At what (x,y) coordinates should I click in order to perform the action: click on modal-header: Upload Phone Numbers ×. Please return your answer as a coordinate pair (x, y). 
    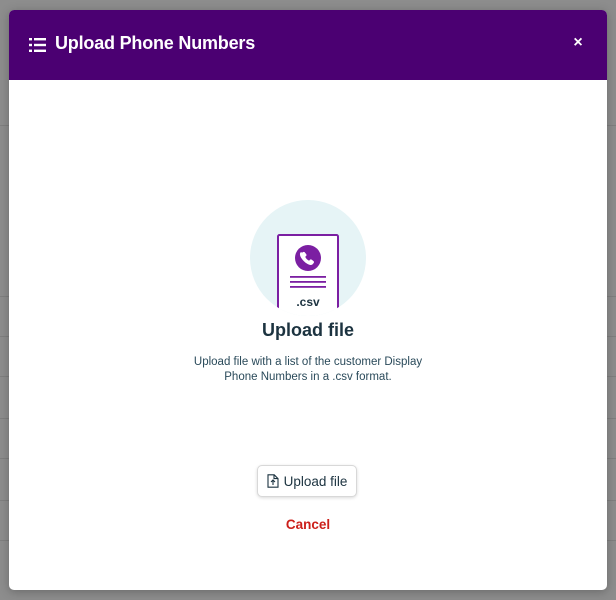
    Looking at the image, I should click on (308, 45).